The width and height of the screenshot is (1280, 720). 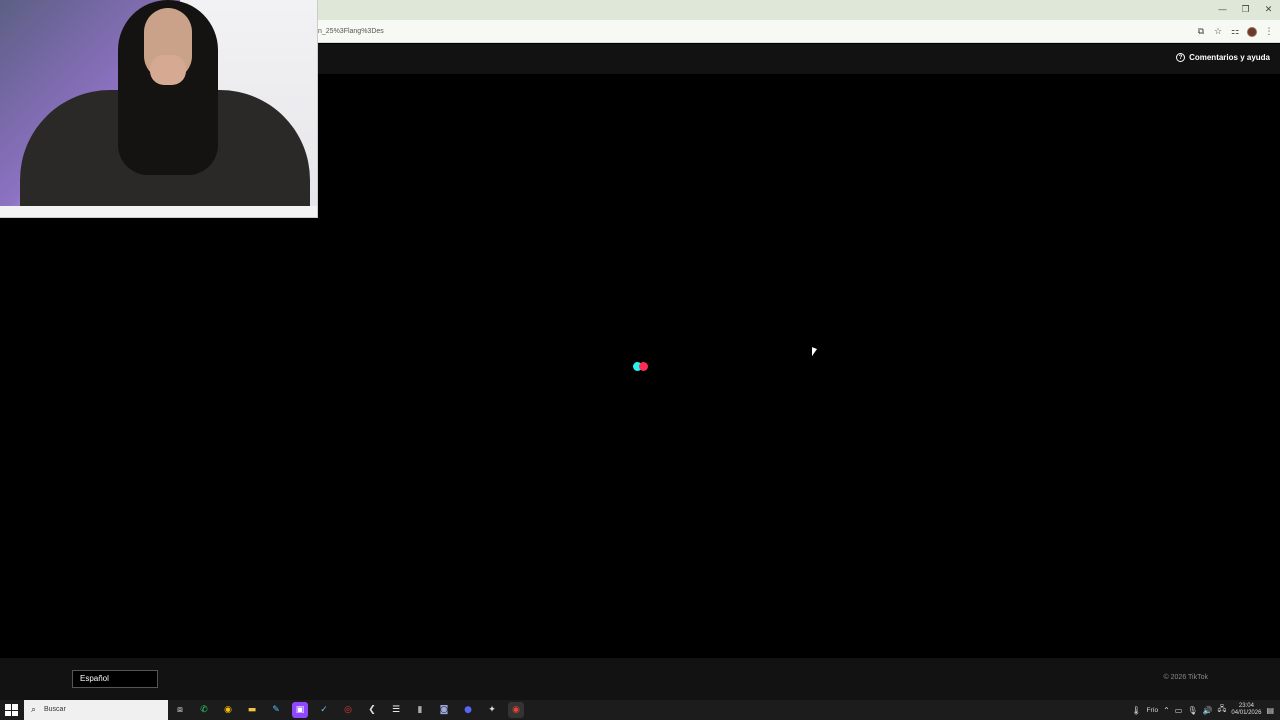 I want to click on notifications-icon: ▤, so click(x=1270, y=710).